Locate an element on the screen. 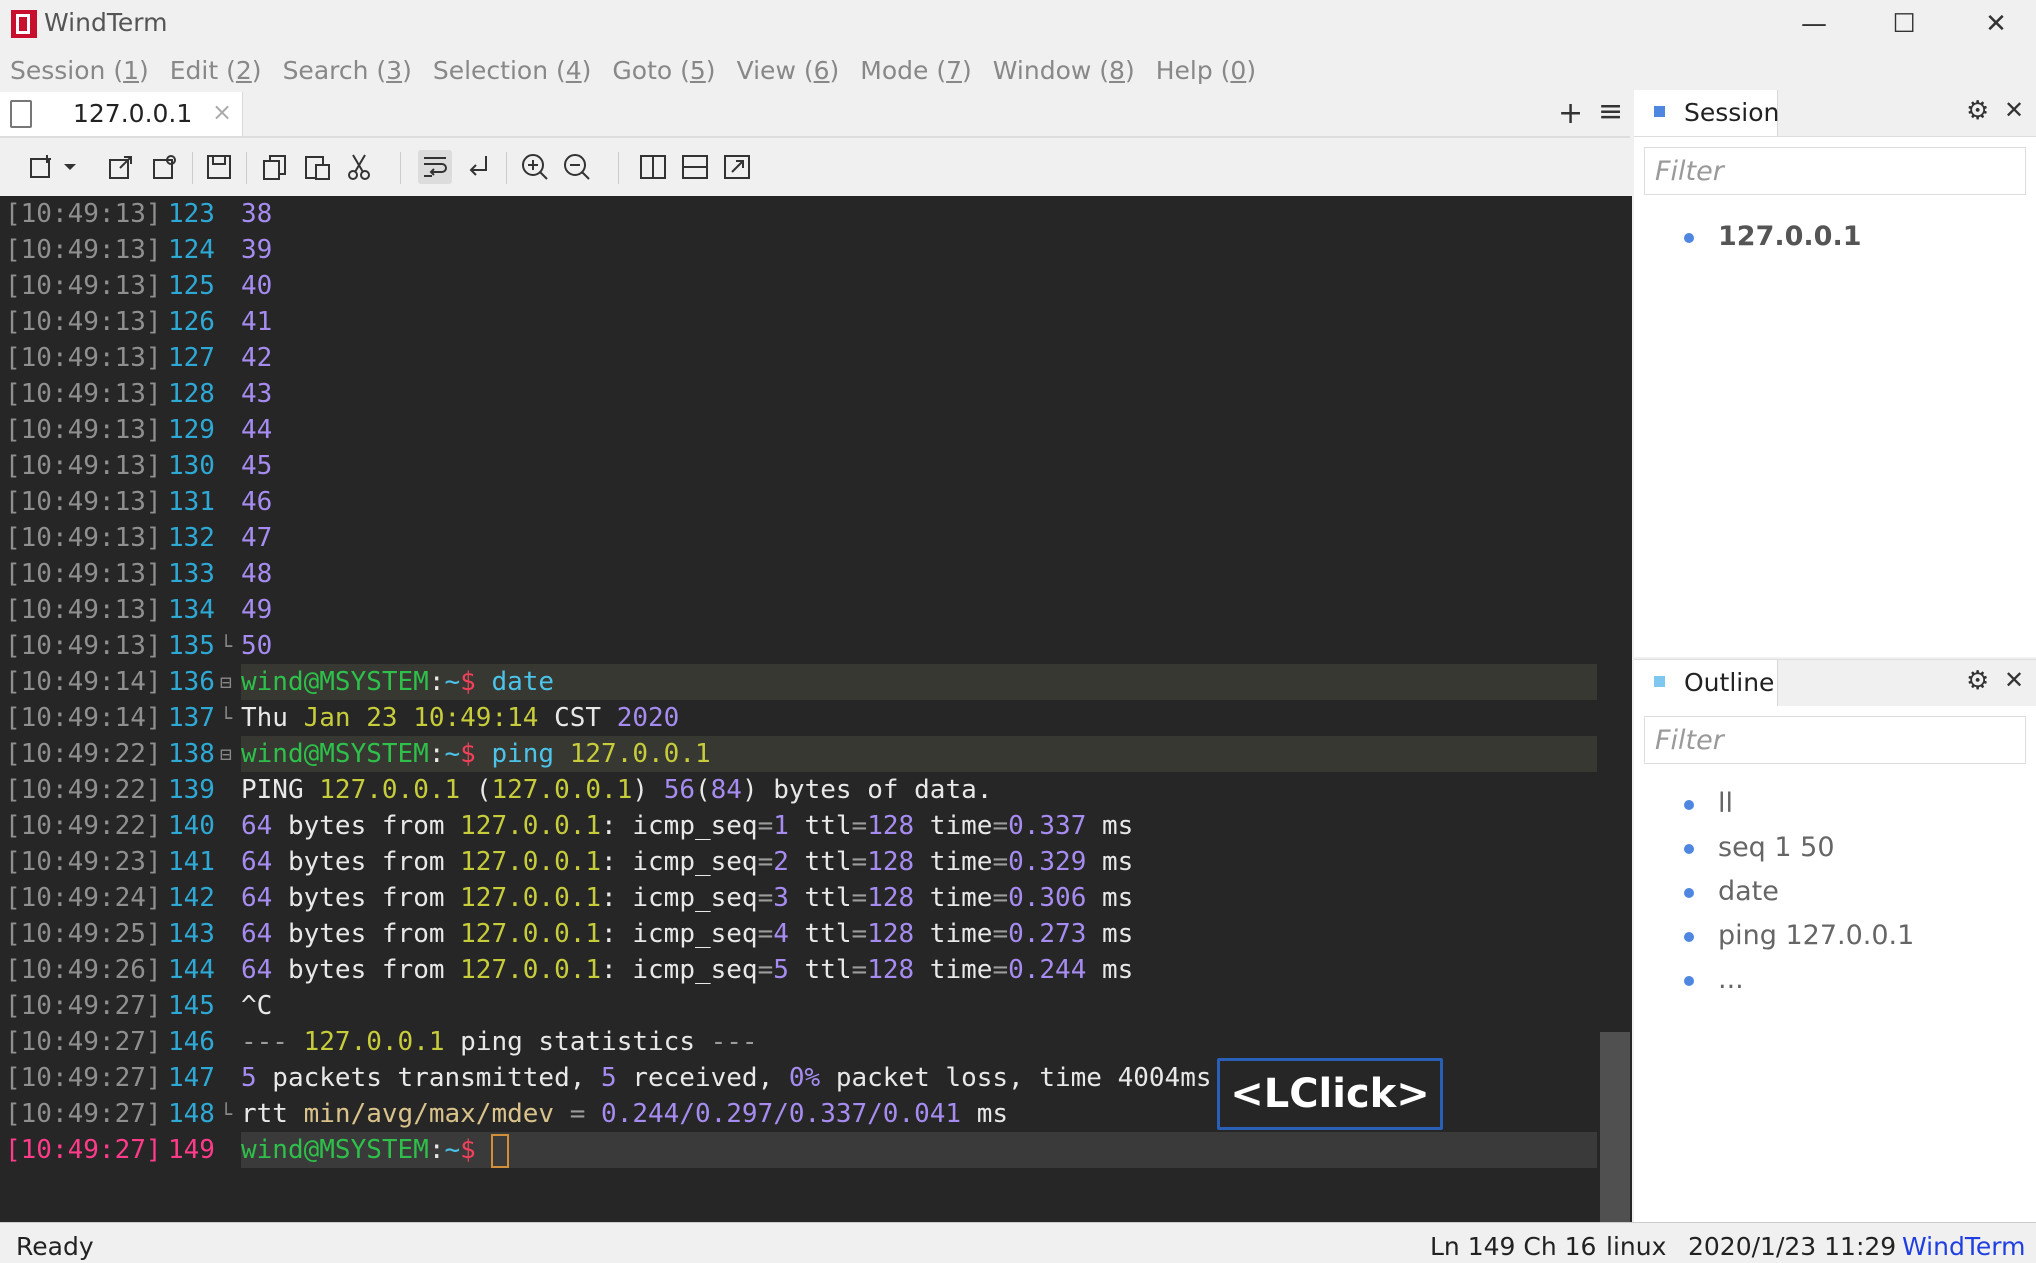  tab-bar: 127.0.0.1 × + ≡ is located at coordinates (815, 115).